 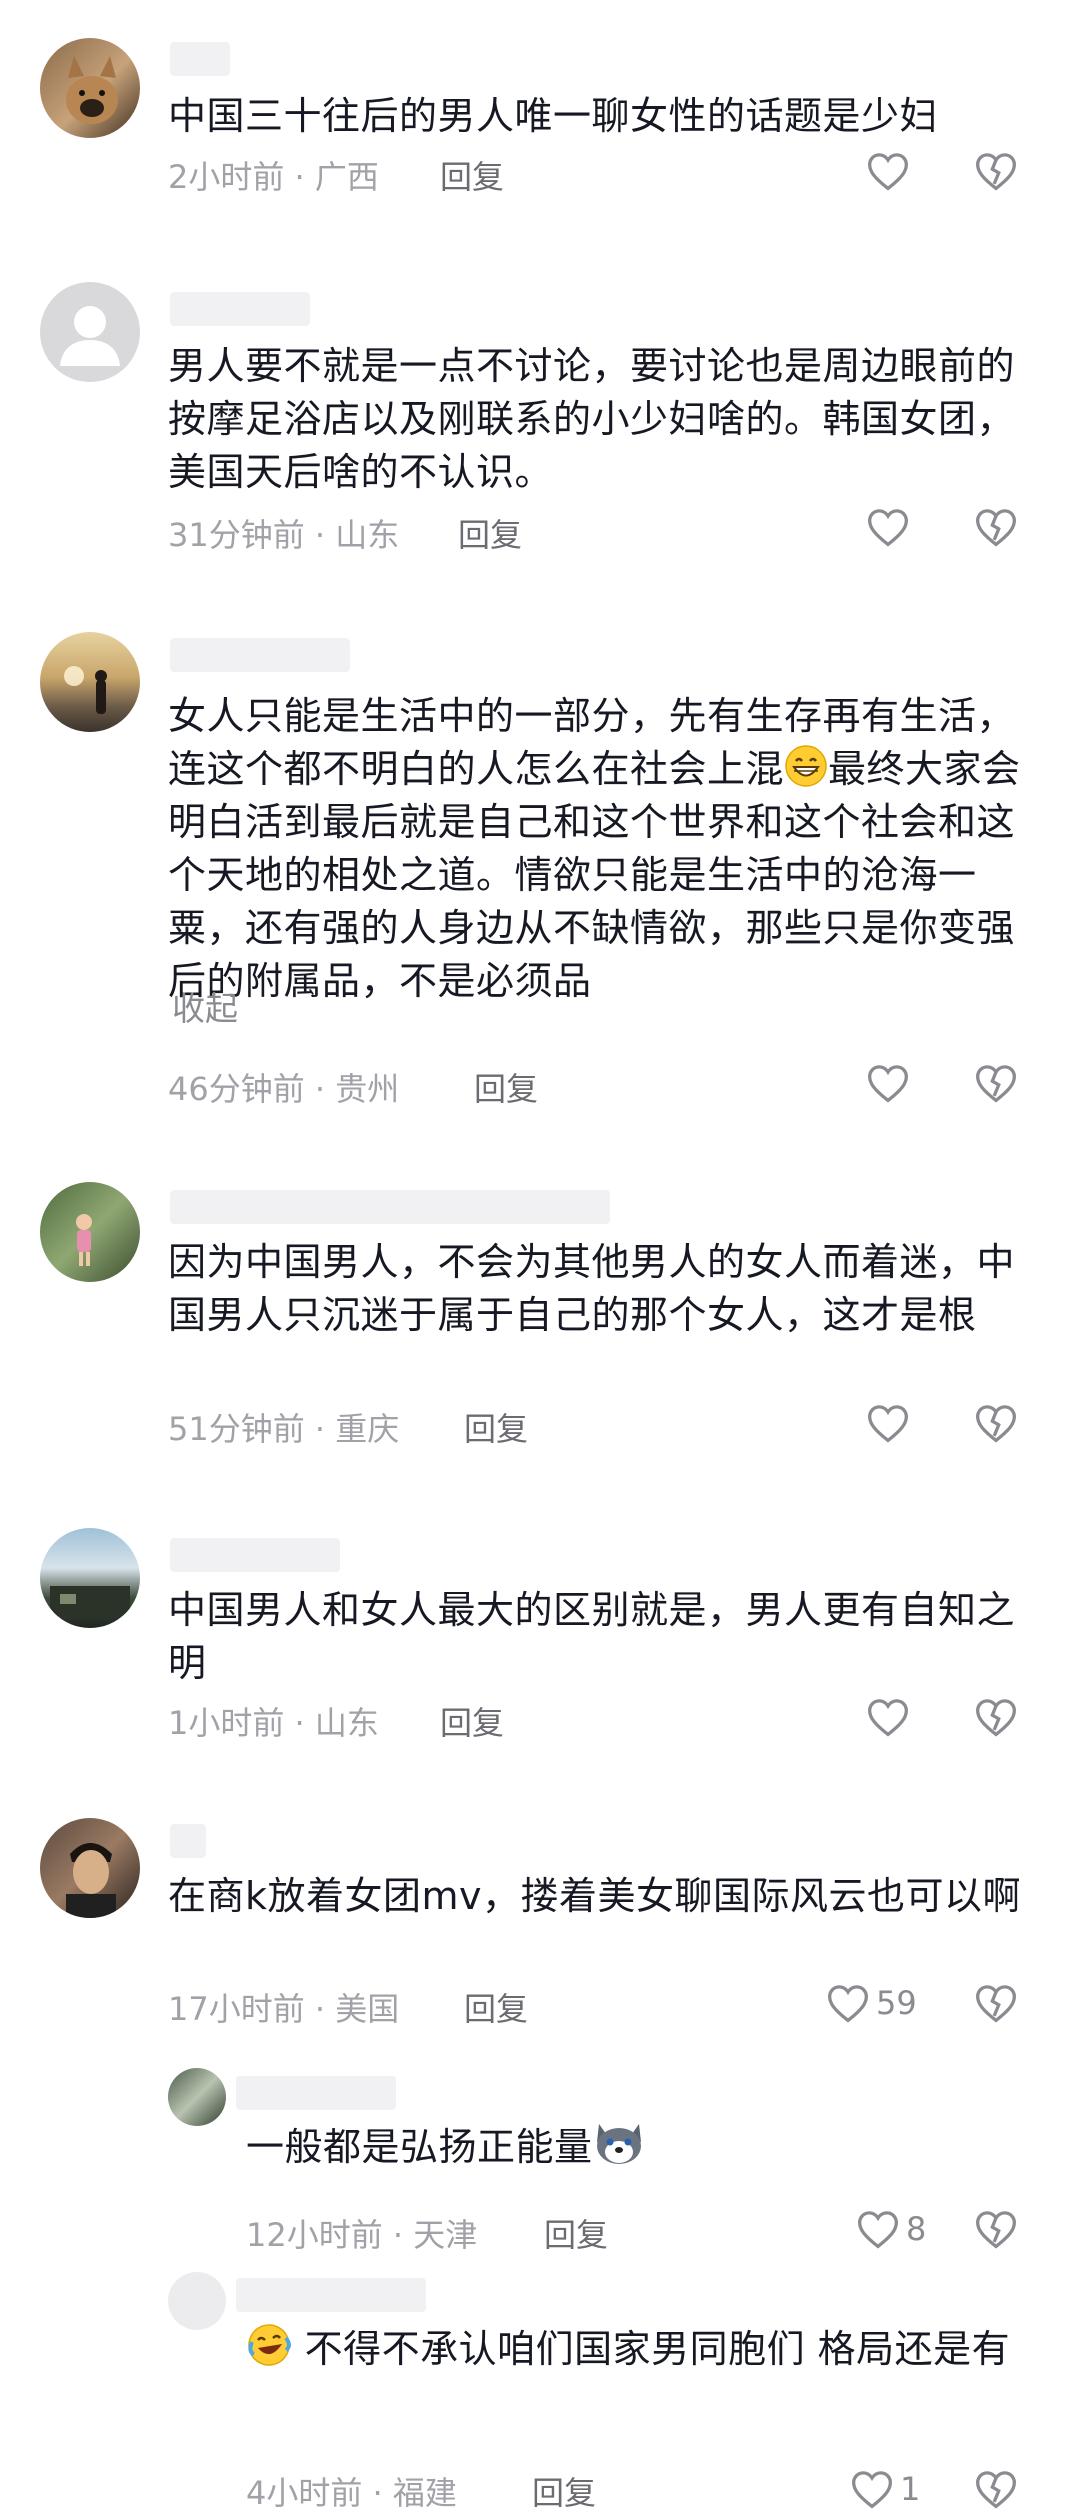 What do you see at coordinates (871, 2003) in the screenshot?
I see `like-button: 59` at bounding box center [871, 2003].